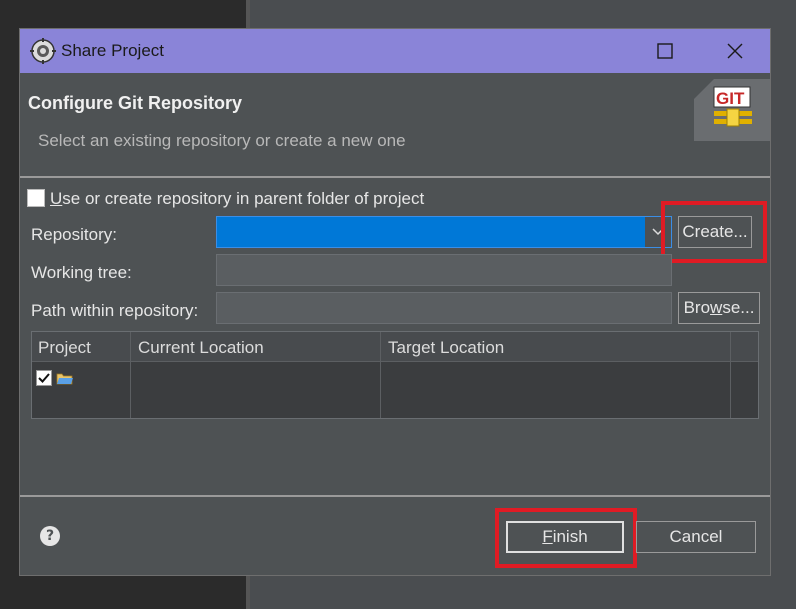 The height and width of the screenshot is (609, 796). Describe the element at coordinates (395, 177) in the screenshot. I see `banner-separator` at that location.